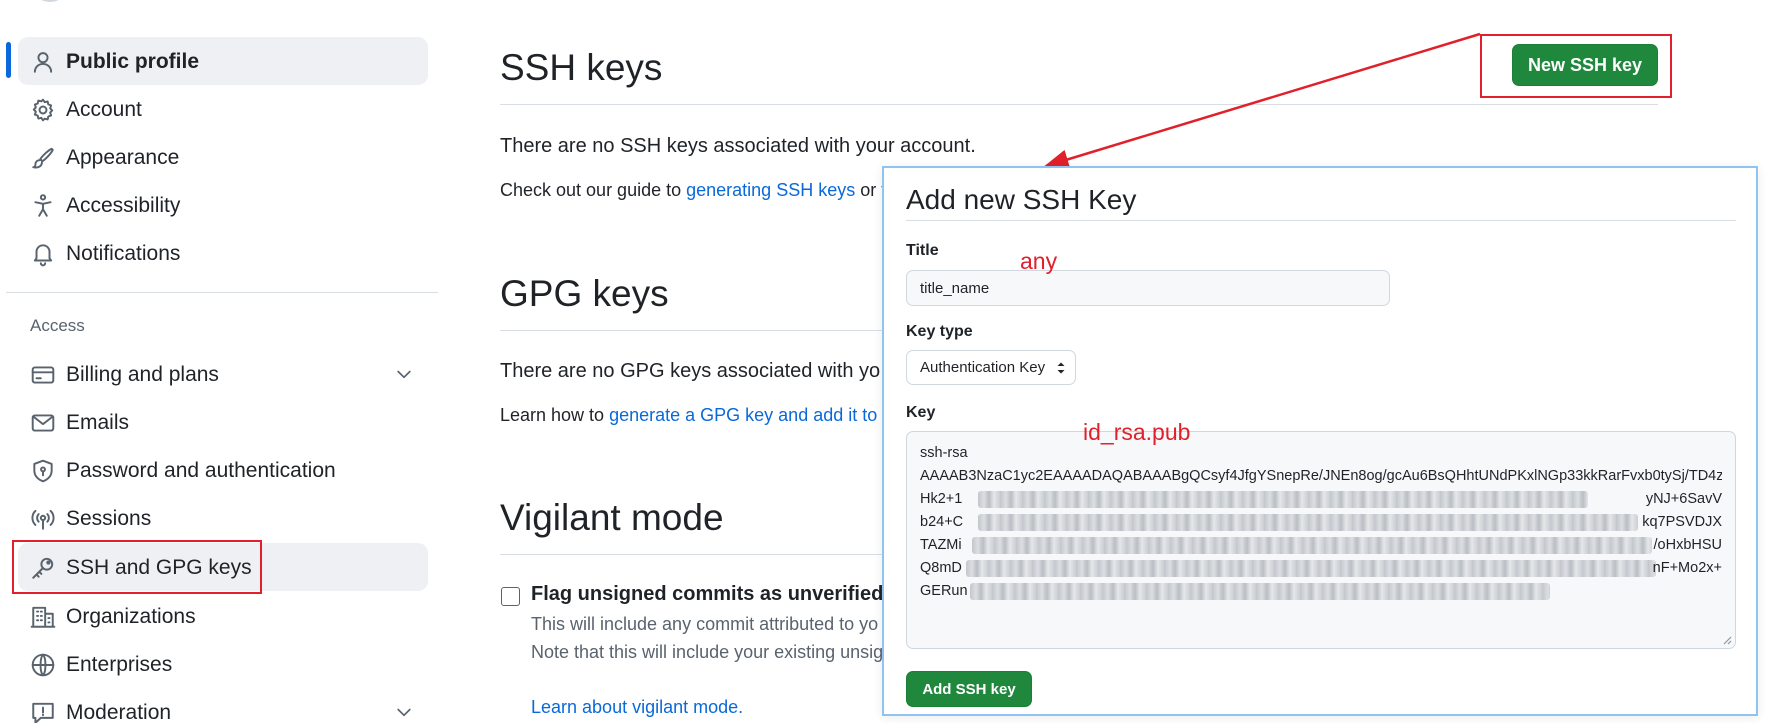 This screenshot has height=723, width=1784. I want to click on sidebar-item-label: Billing and plans, so click(142, 374).